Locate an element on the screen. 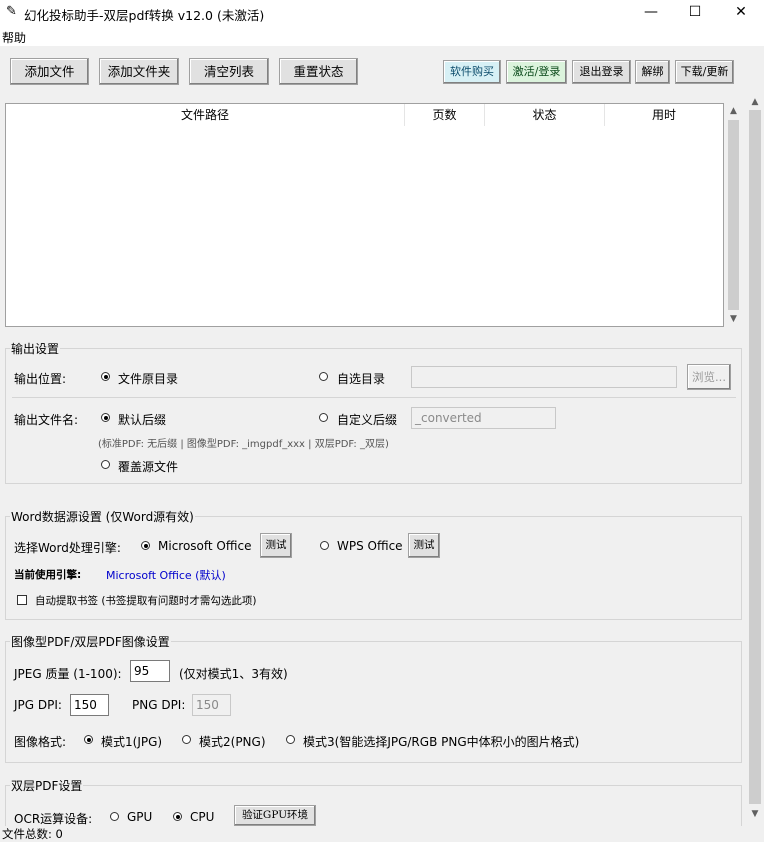 This screenshot has height=842, width=764. radio-custom-dir-label: 自选目录 is located at coordinates (361, 378).